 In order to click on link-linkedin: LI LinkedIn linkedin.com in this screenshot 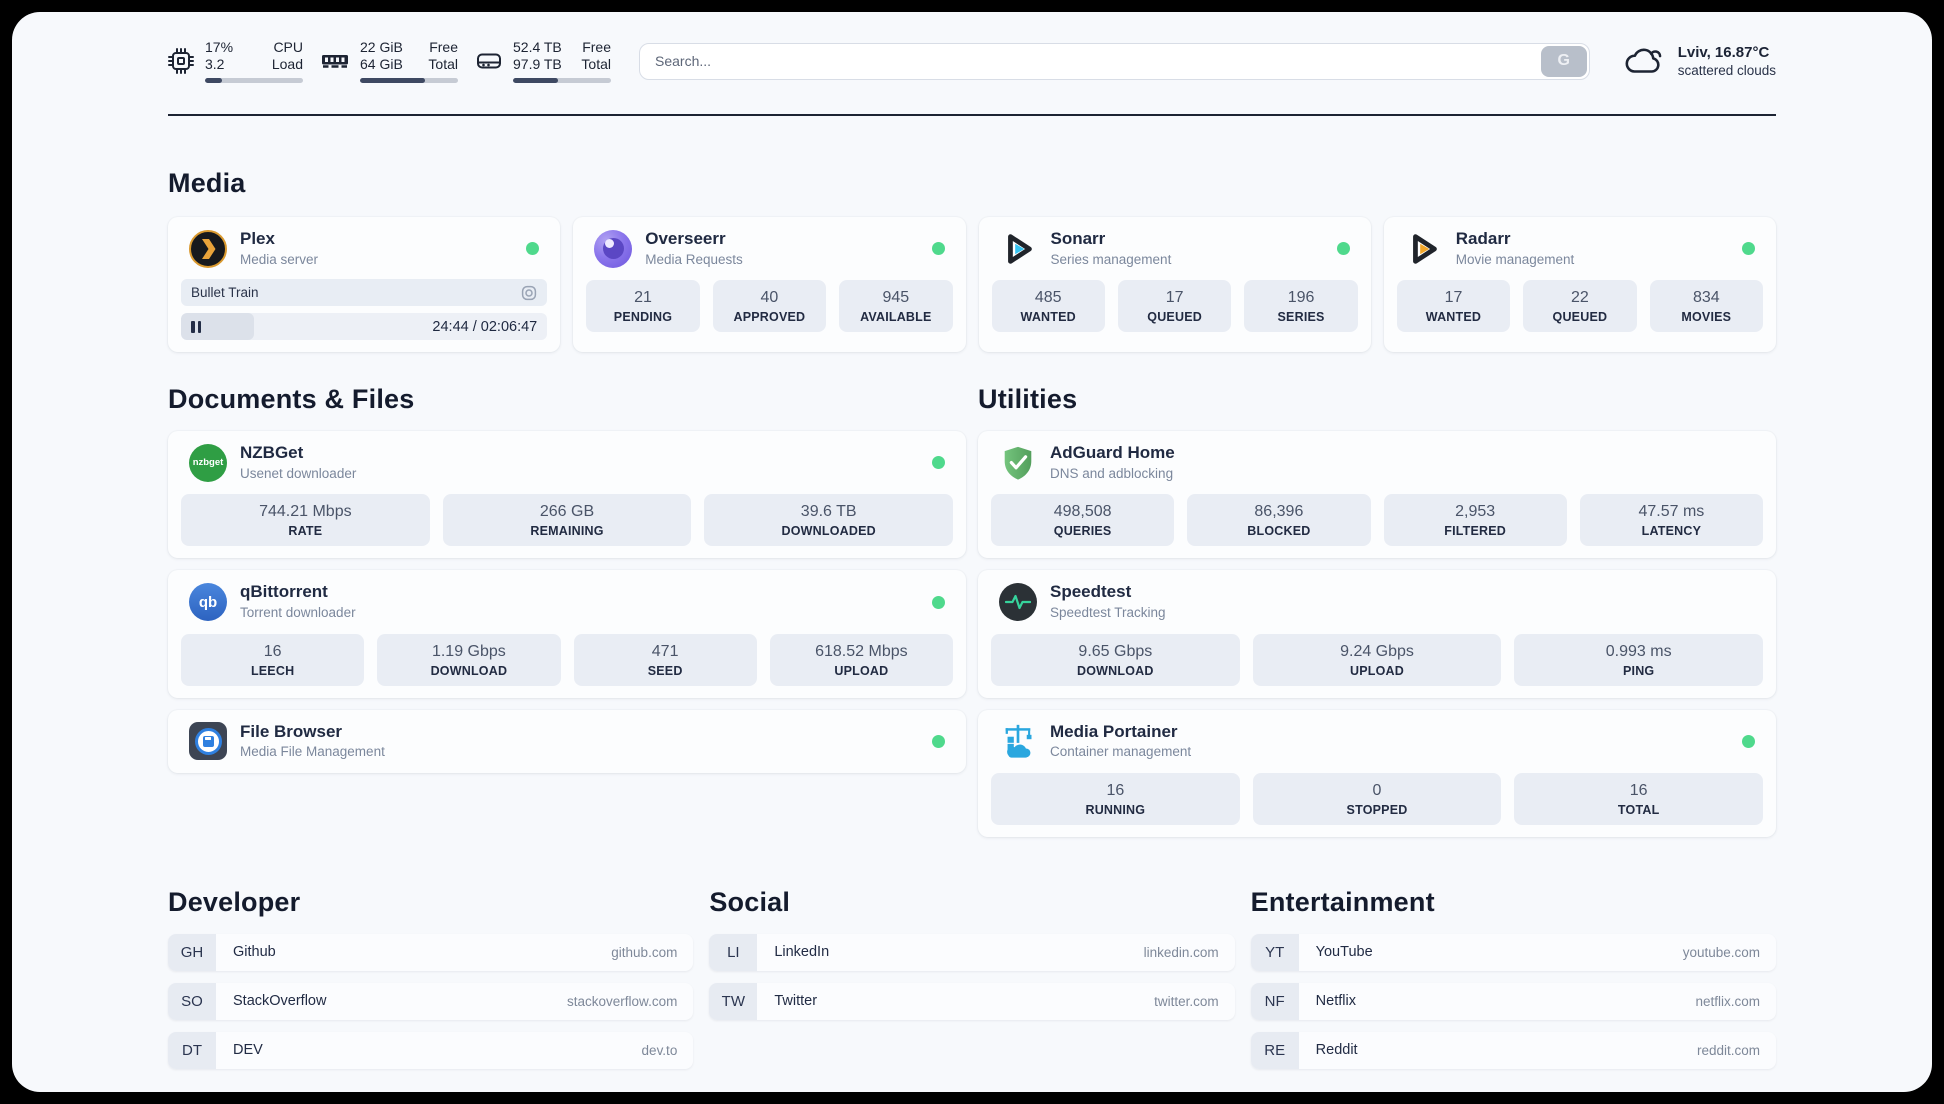, I will do `click(972, 952)`.